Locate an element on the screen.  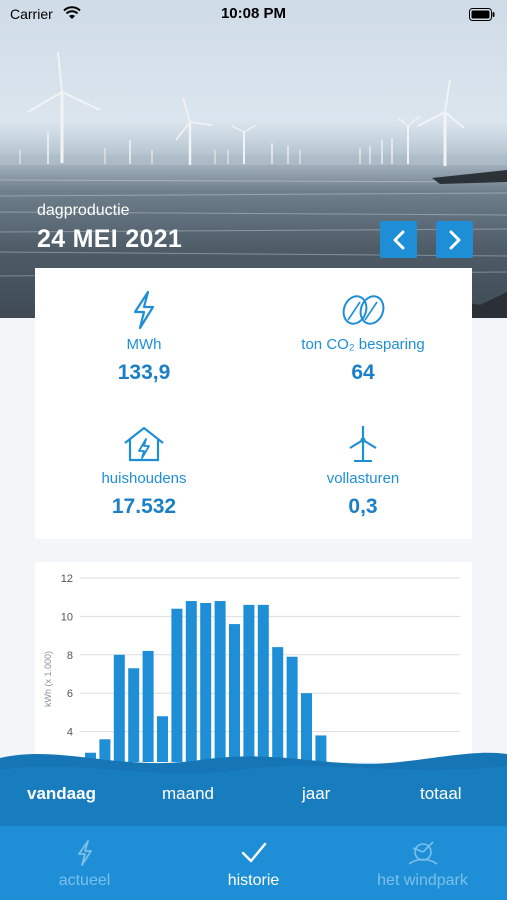
selected-date: 24 MEI 2021 is located at coordinates (110, 239).